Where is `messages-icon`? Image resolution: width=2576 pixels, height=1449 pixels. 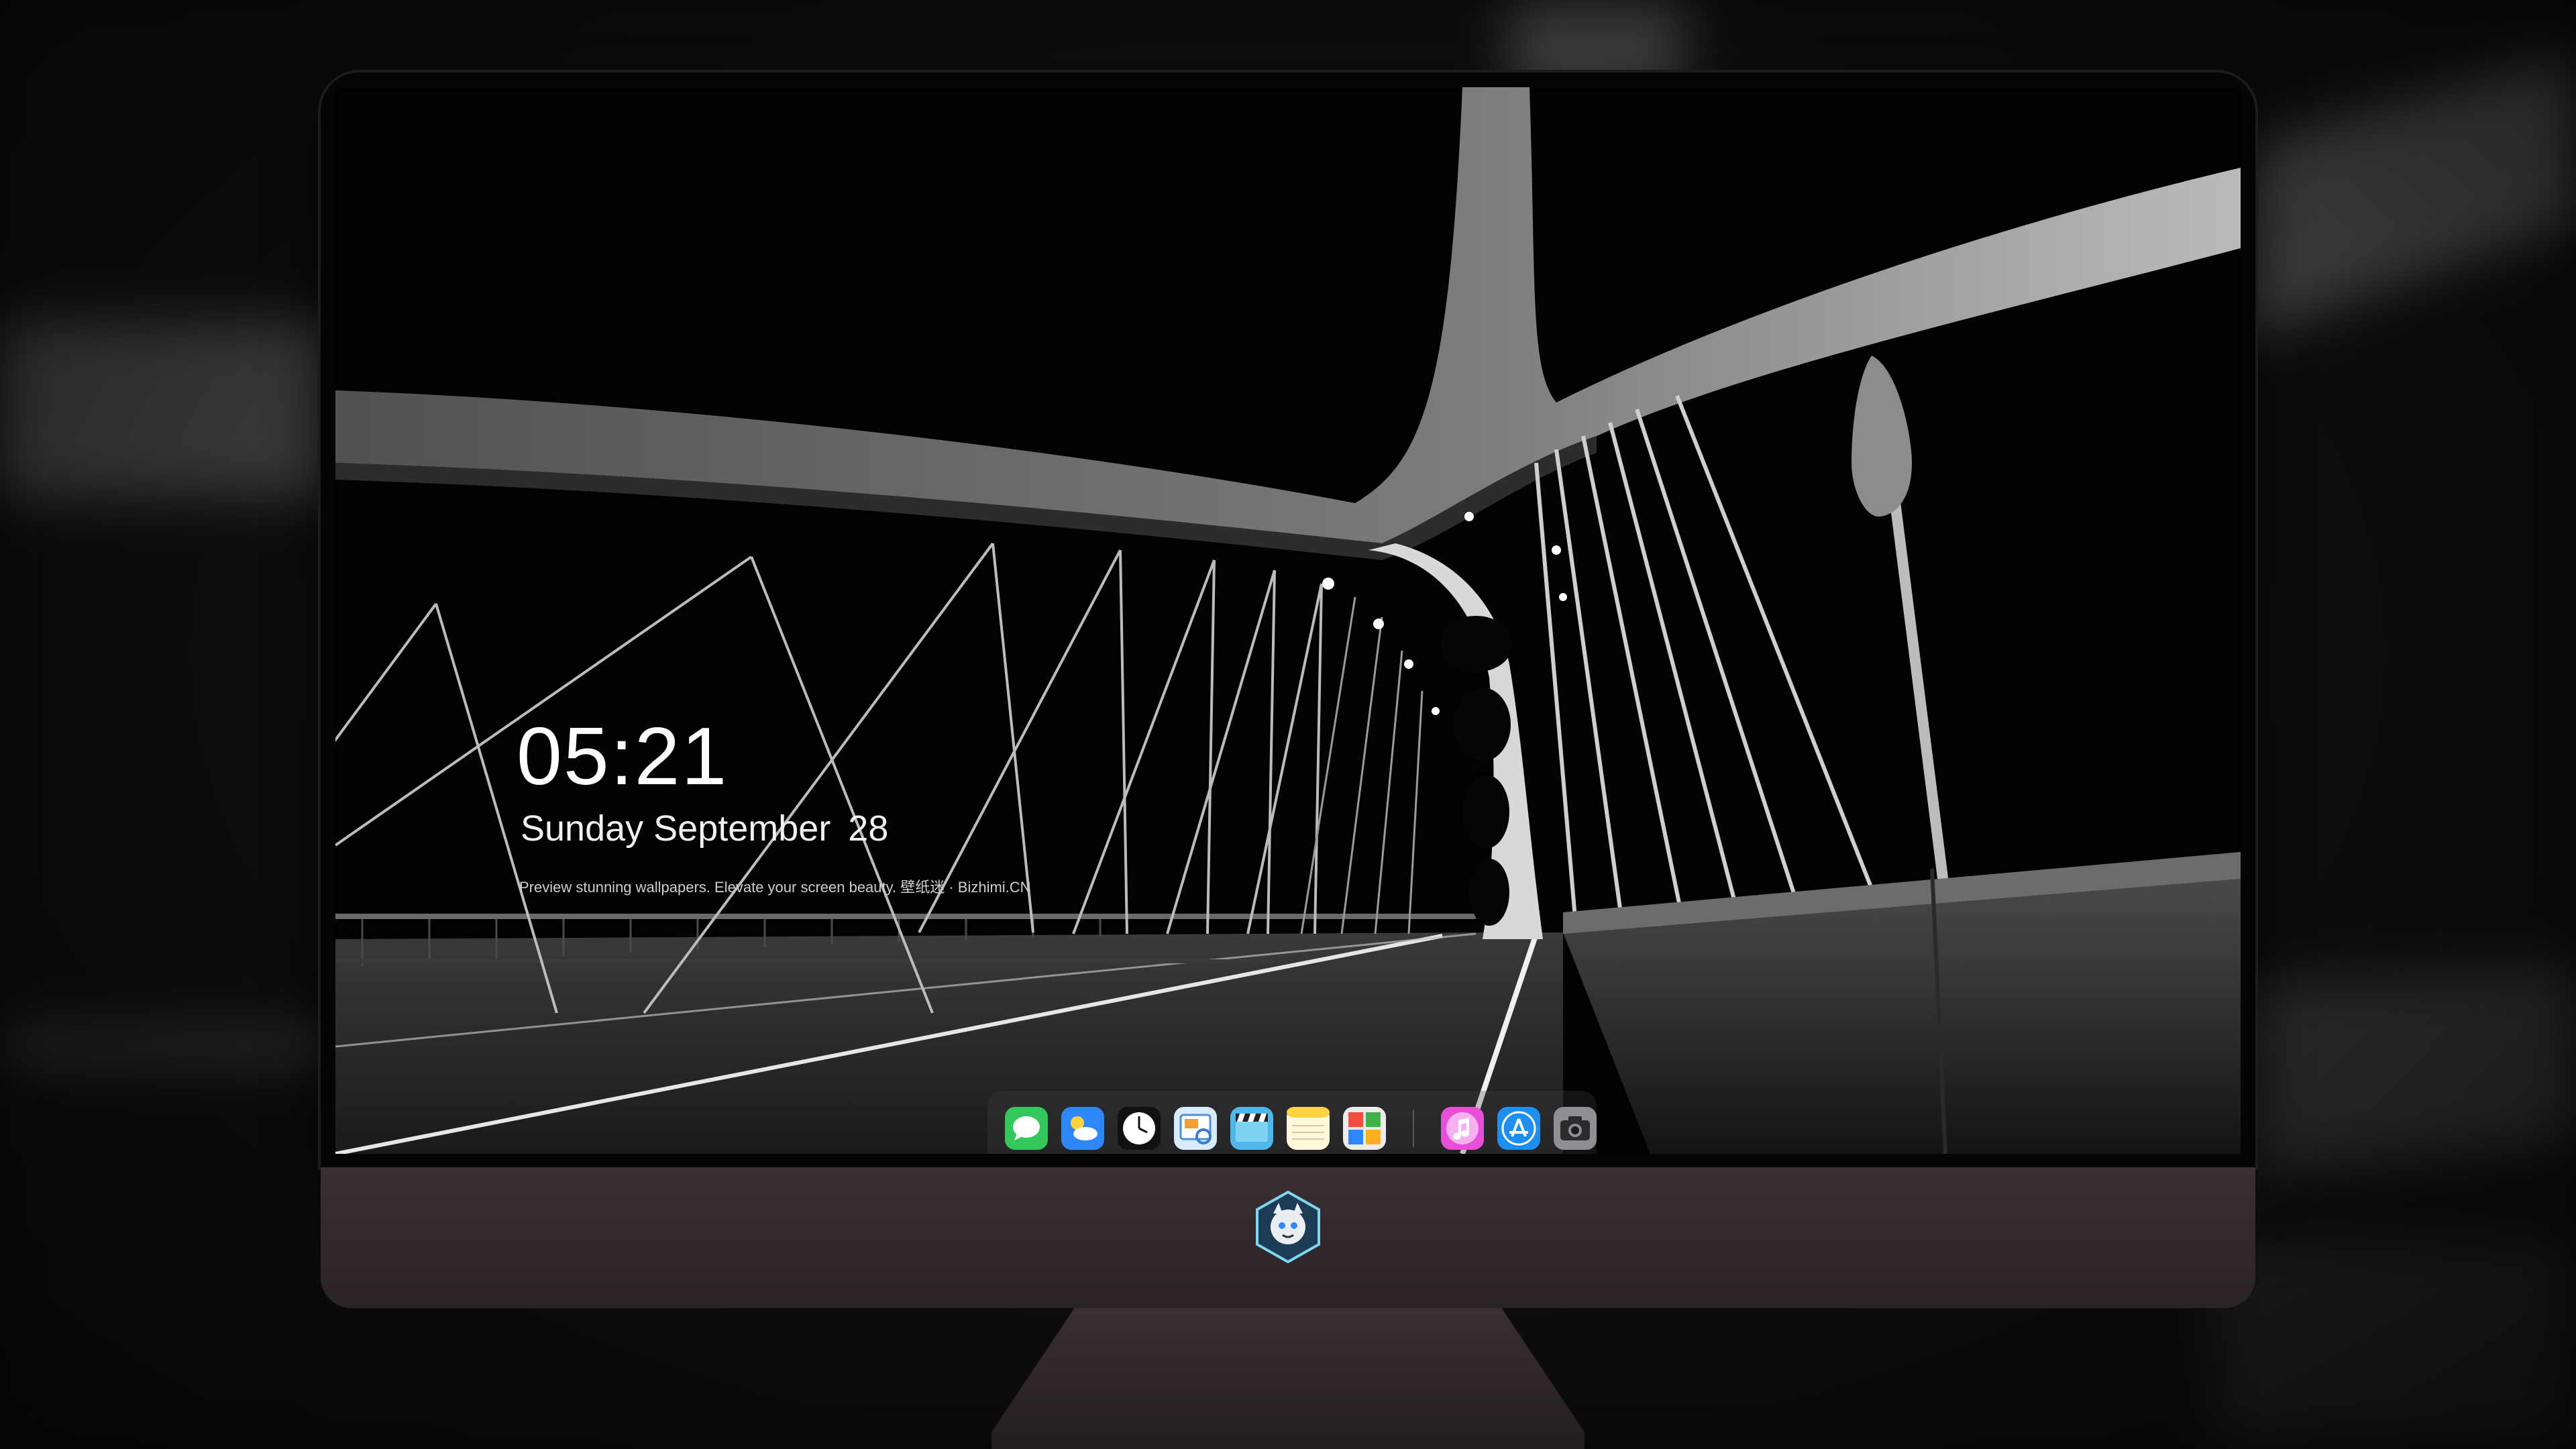 messages-icon is located at coordinates (1026, 1128).